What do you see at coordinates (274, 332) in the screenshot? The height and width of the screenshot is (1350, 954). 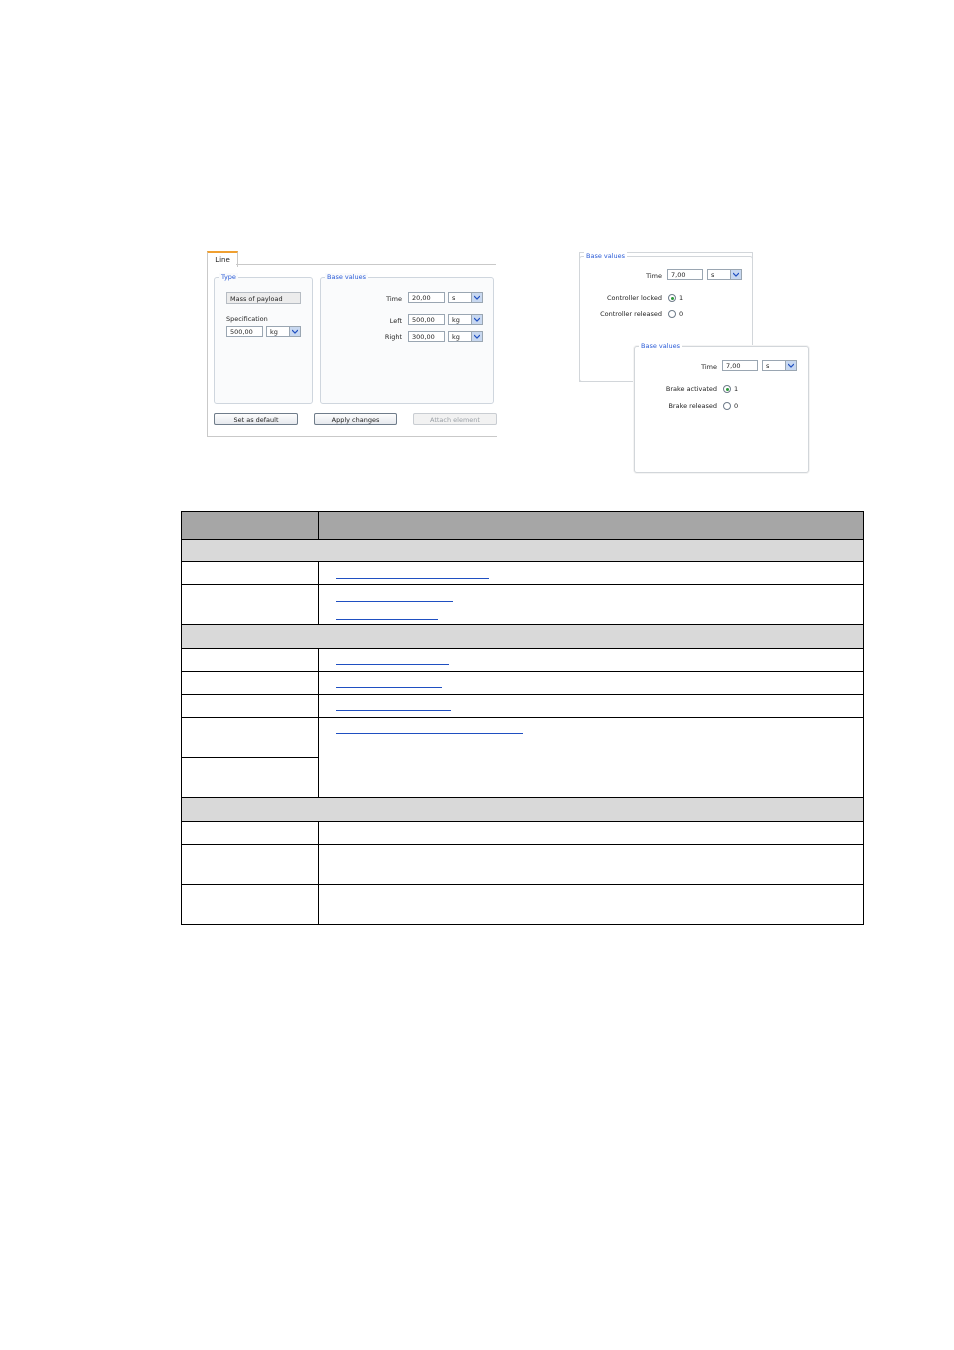 I see `specification-unit-value: kg` at bounding box center [274, 332].